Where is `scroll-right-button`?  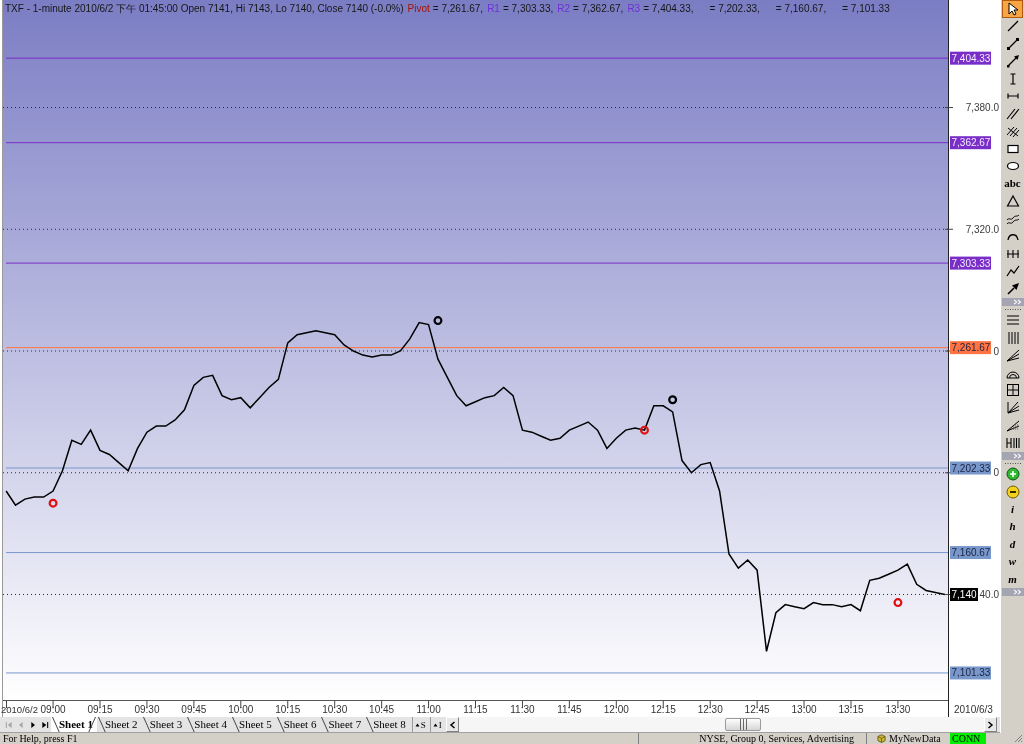
scroll-right-button is located at coordinates (990, 724).